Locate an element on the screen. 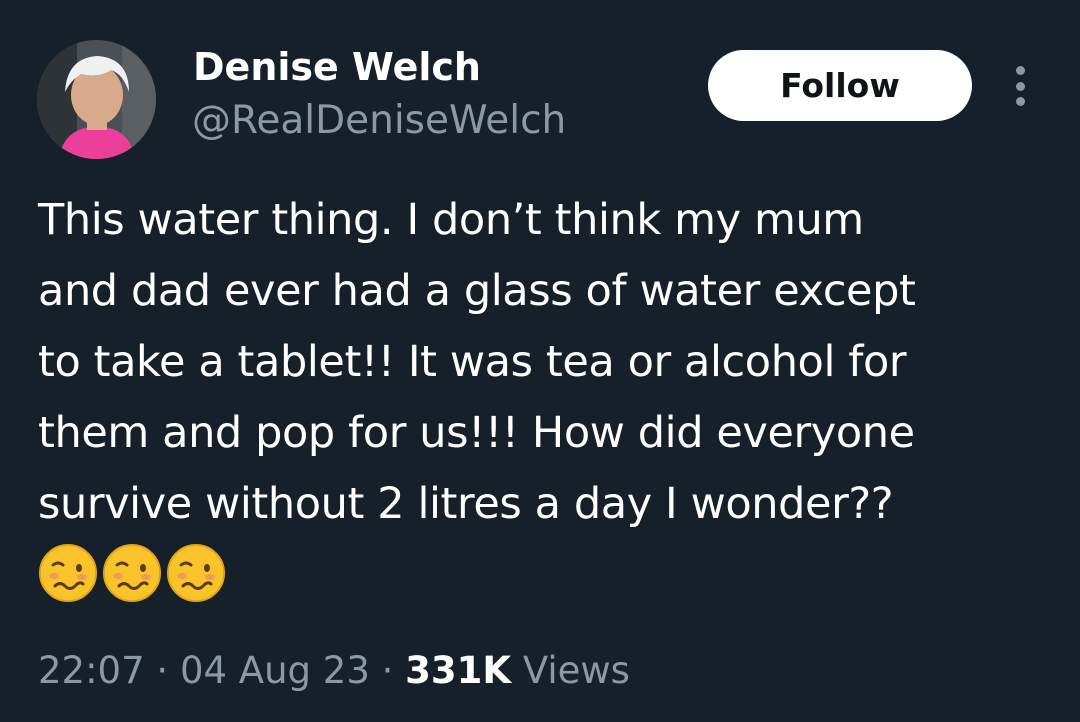 The height and width of the screenshot is (722, 1080). tweet-meta: 22:07 · 04 Aug 23 · 331K Views is located at coordinates (334, 671).